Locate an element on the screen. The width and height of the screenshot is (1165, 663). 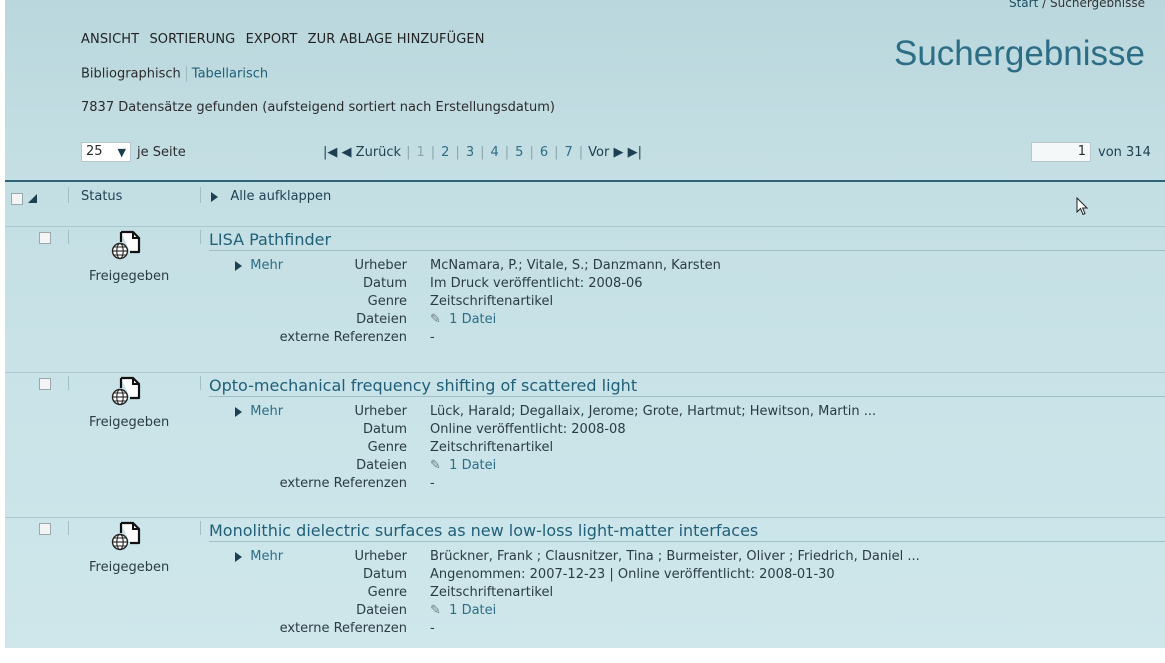
header-divider is located at coordinates (585, 181).